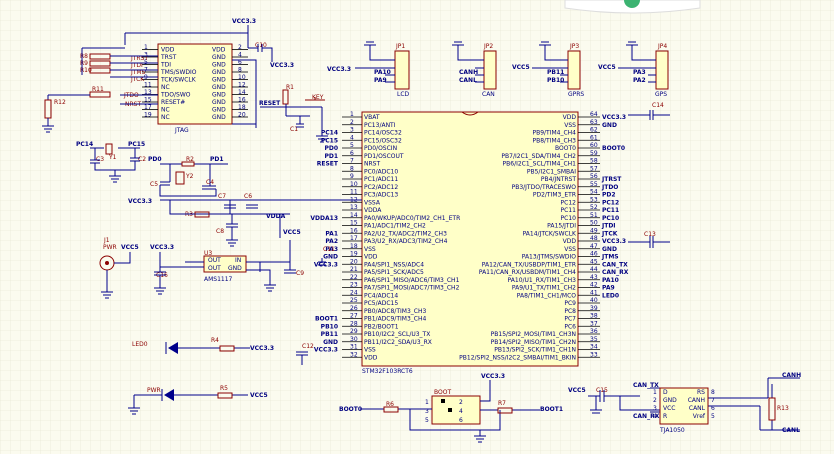  Describe the element at coordinates (517, 357) in the screenshot. I see `mcu-pin-label: PB12/SPI2_NSS/I2C2_SMBAI/TIM1_BKIN` at that location.